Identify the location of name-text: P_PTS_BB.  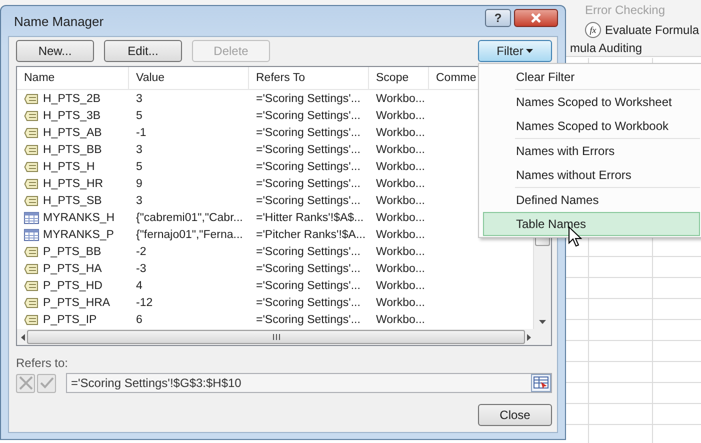
(72, 252).